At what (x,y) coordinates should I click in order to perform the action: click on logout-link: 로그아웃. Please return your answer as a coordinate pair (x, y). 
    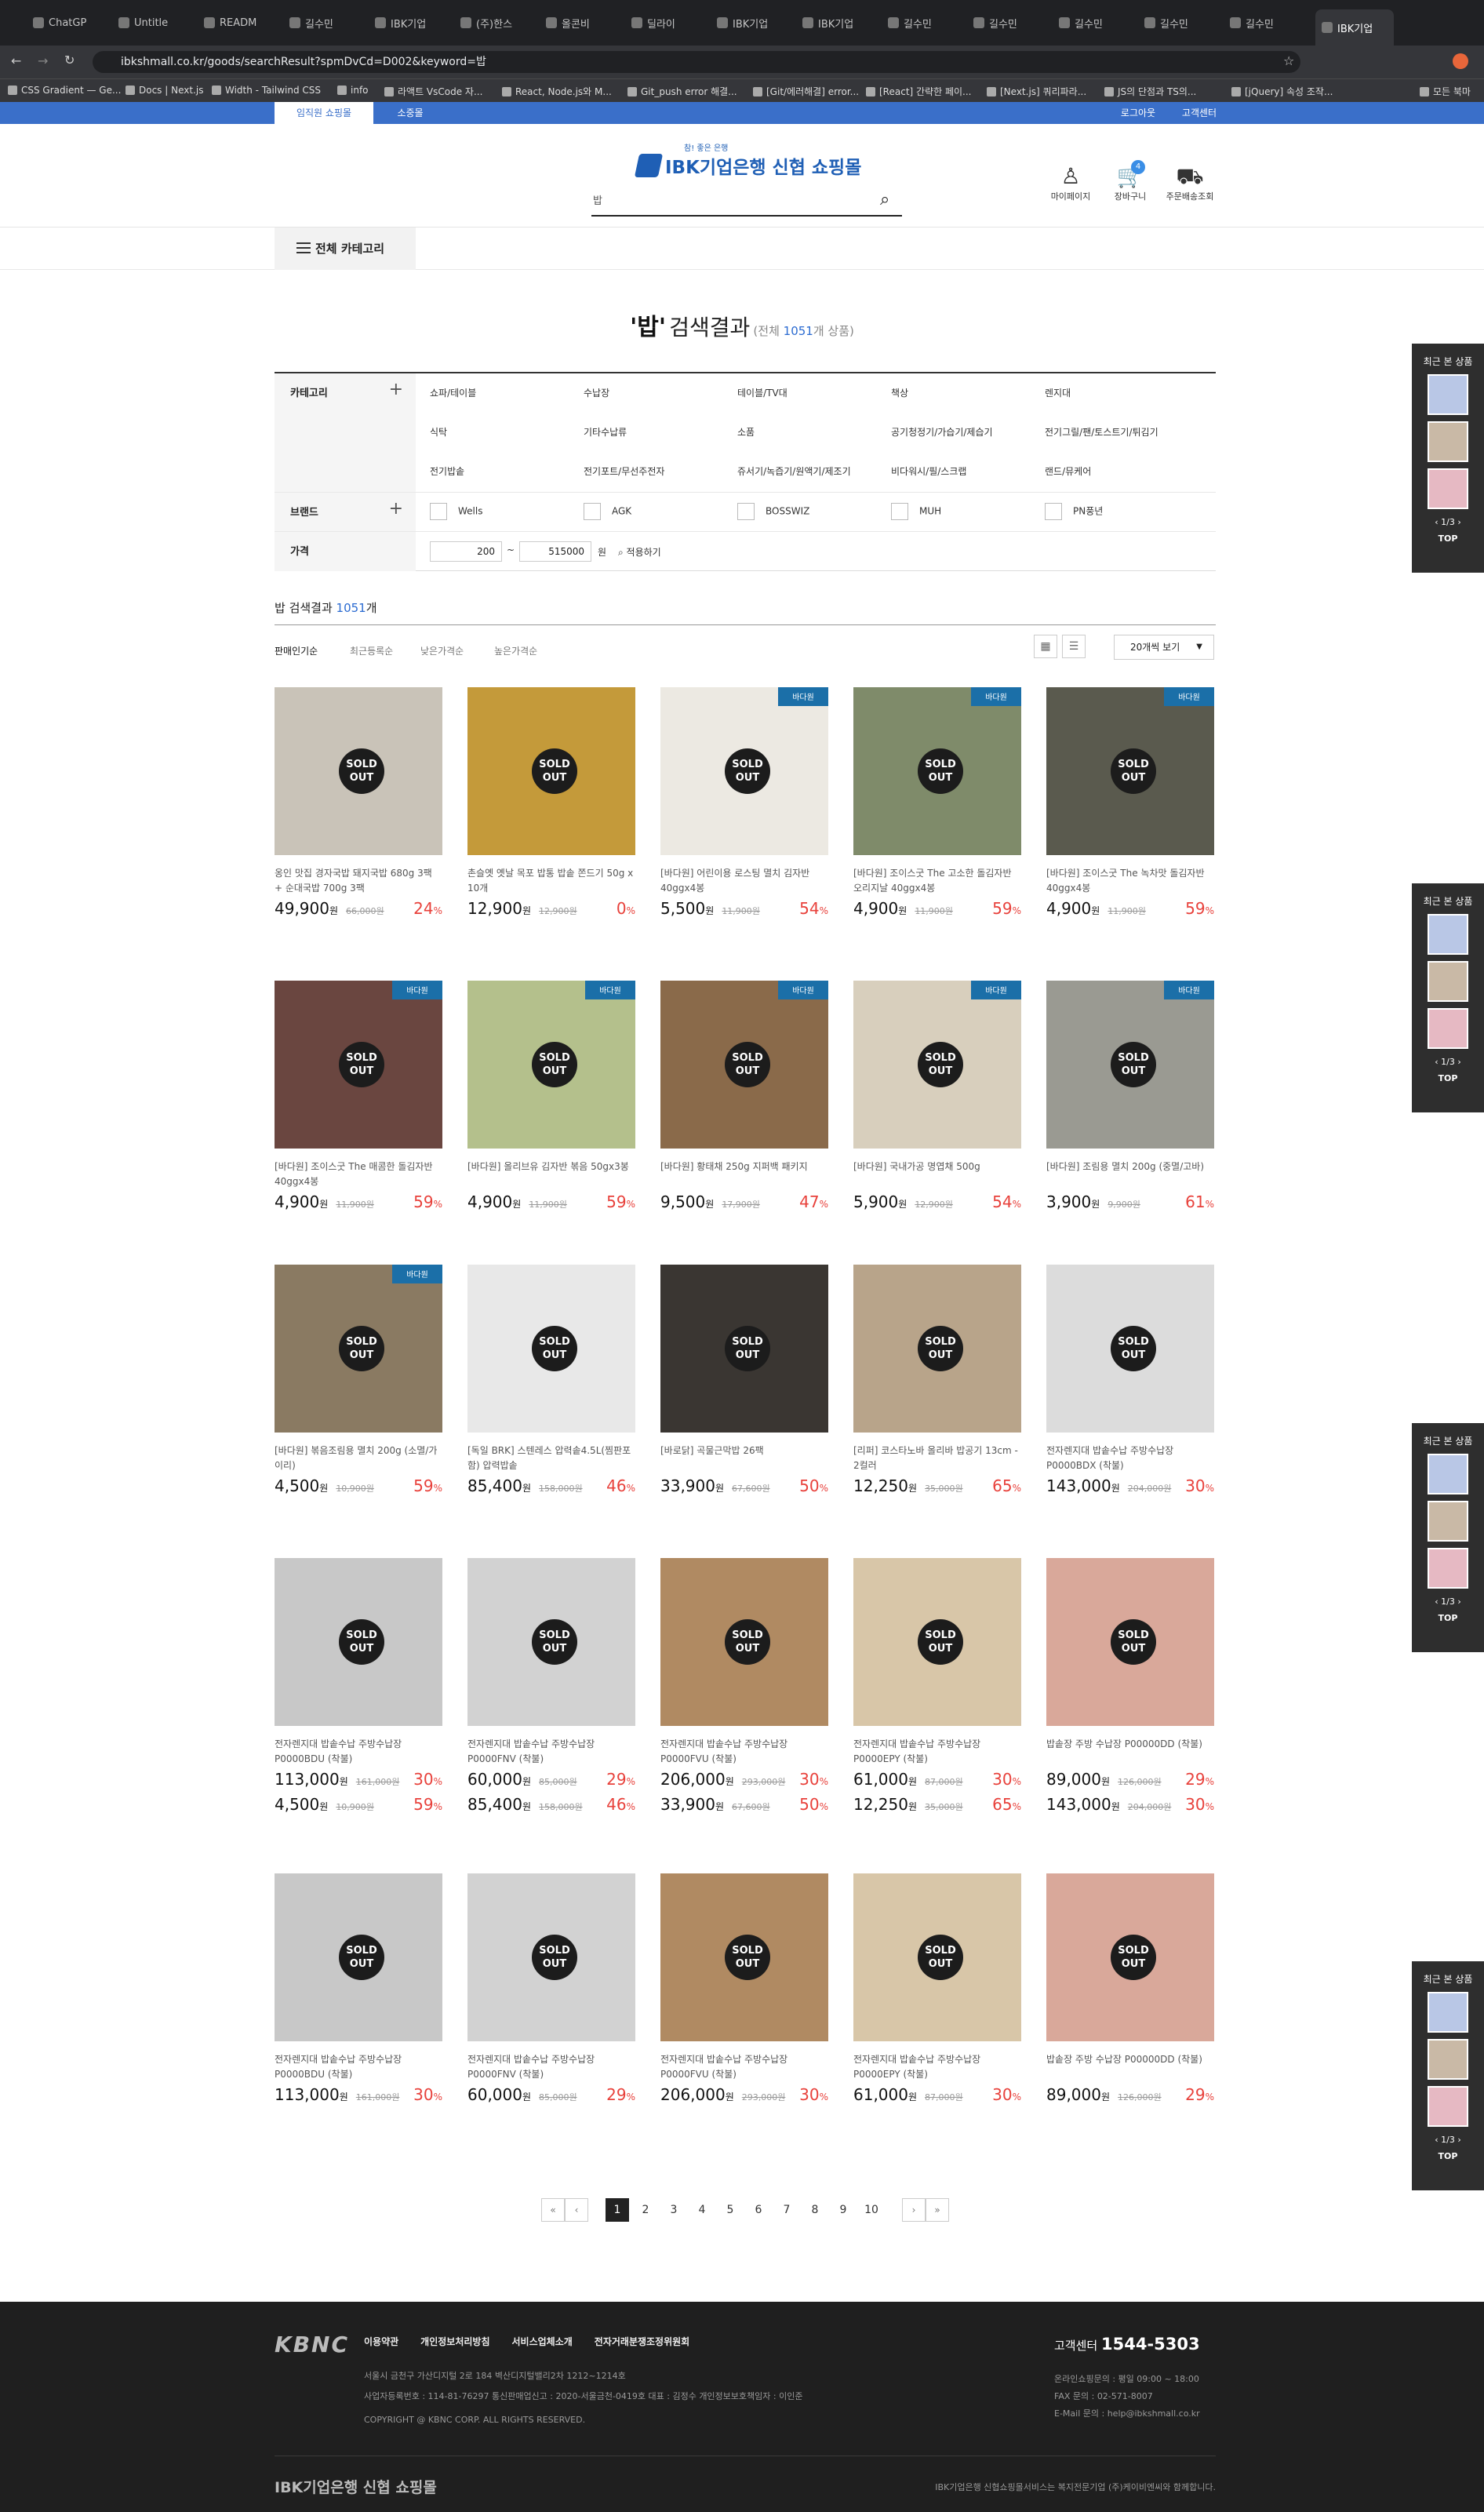
    Looking at the image, I should click on (1138, 113).